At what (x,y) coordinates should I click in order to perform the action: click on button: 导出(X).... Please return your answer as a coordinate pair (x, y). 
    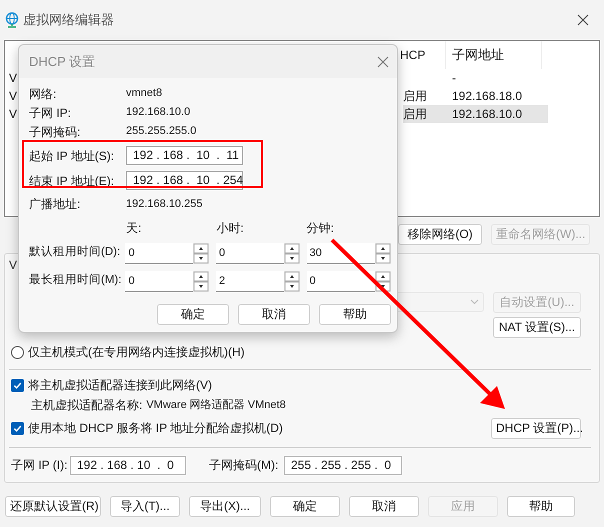
    Looking at the image, I should click on (225, 506).